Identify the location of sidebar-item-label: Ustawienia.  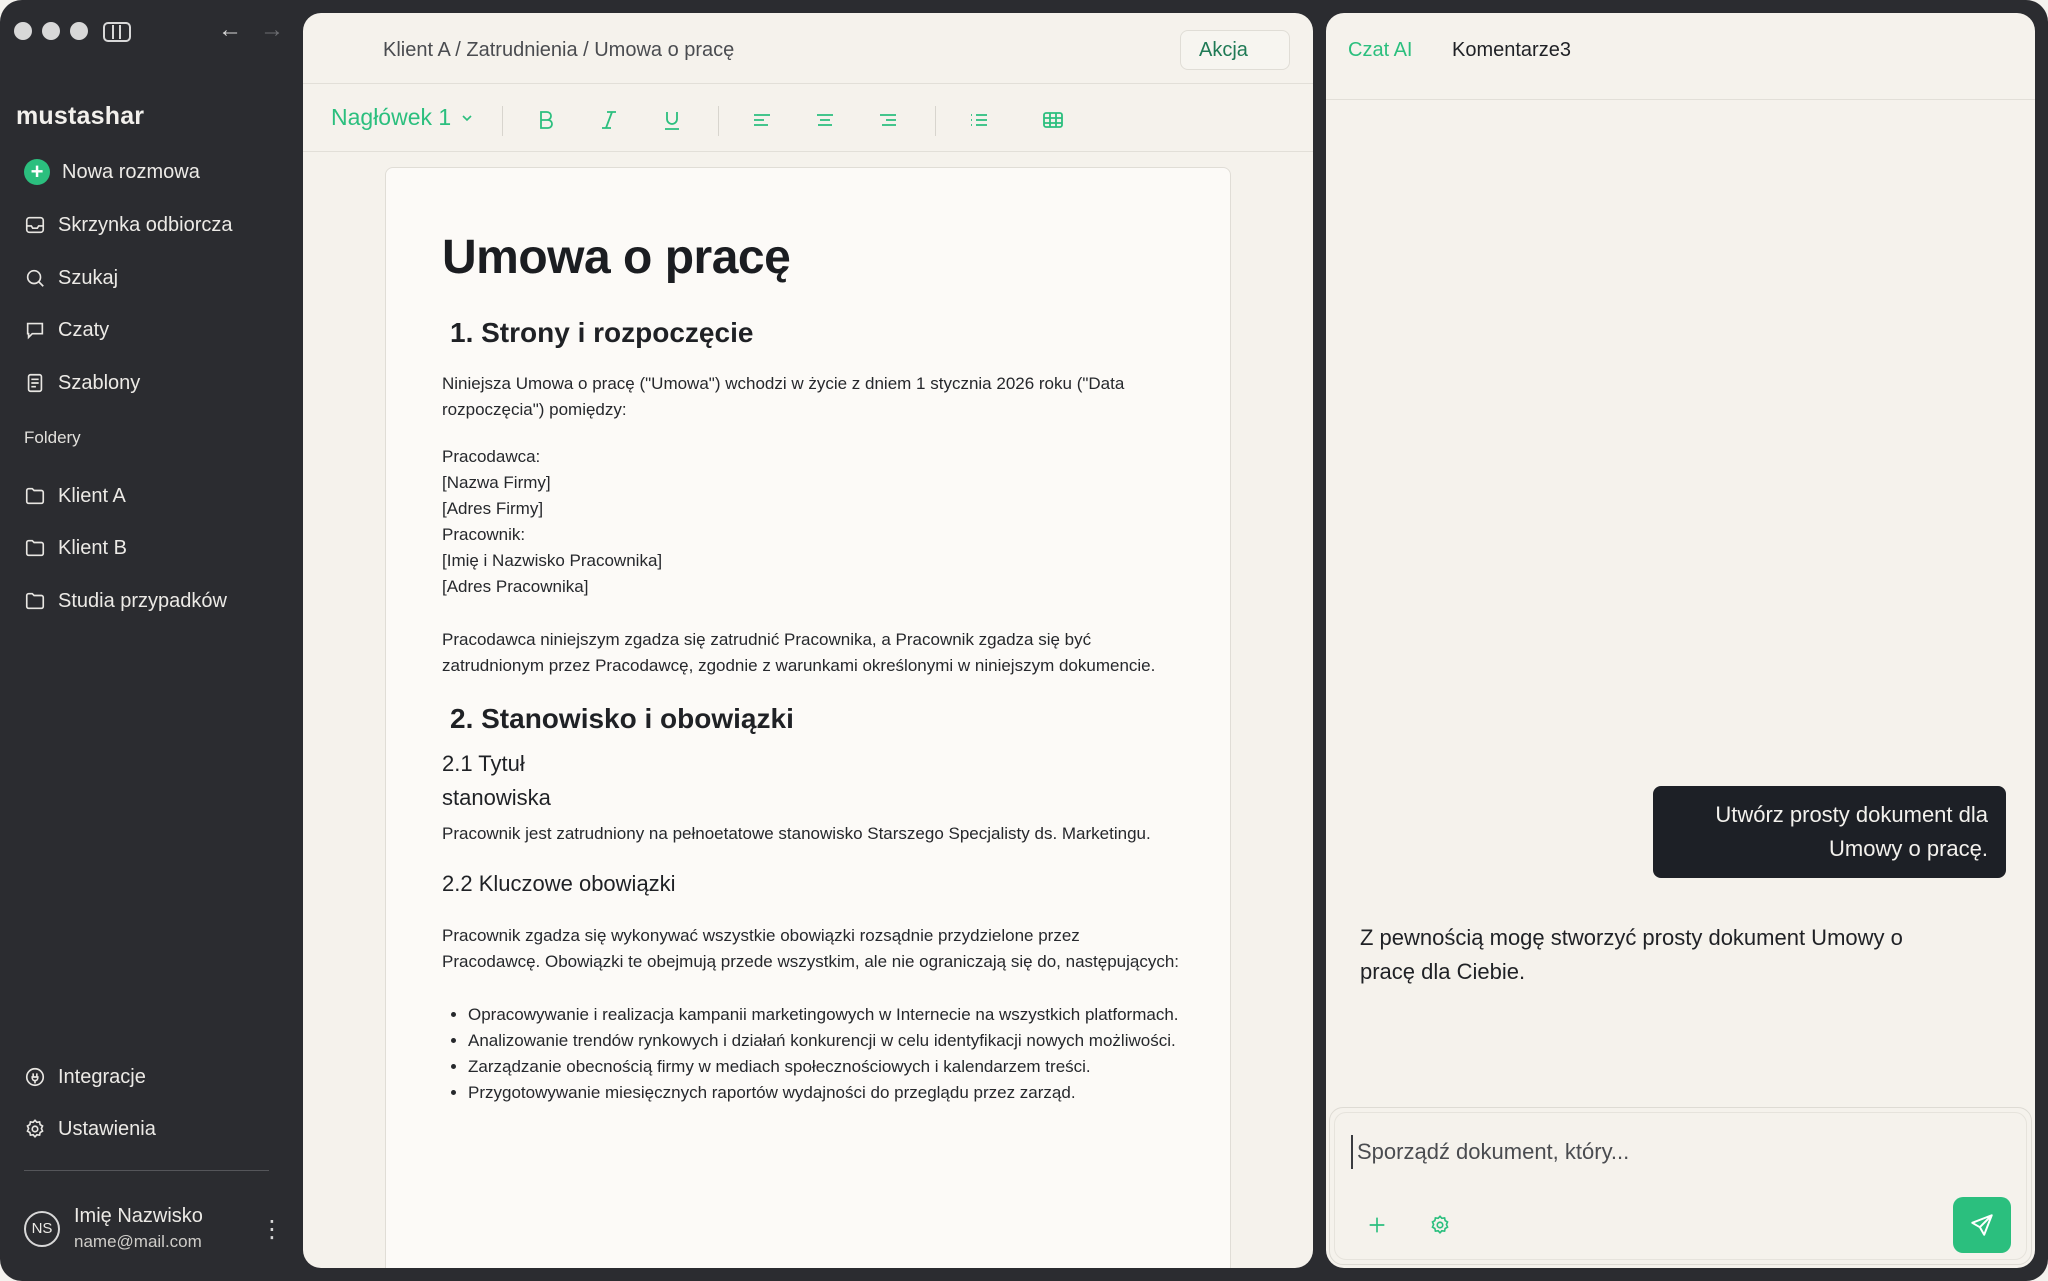
(107, 1128).